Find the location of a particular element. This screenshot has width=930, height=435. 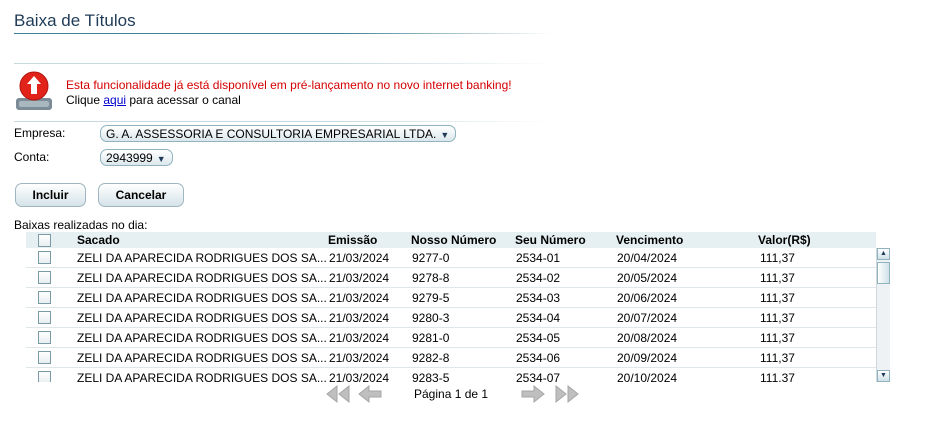

header-nosso-numero: Nosso Número is located at coordinates (453, 240).